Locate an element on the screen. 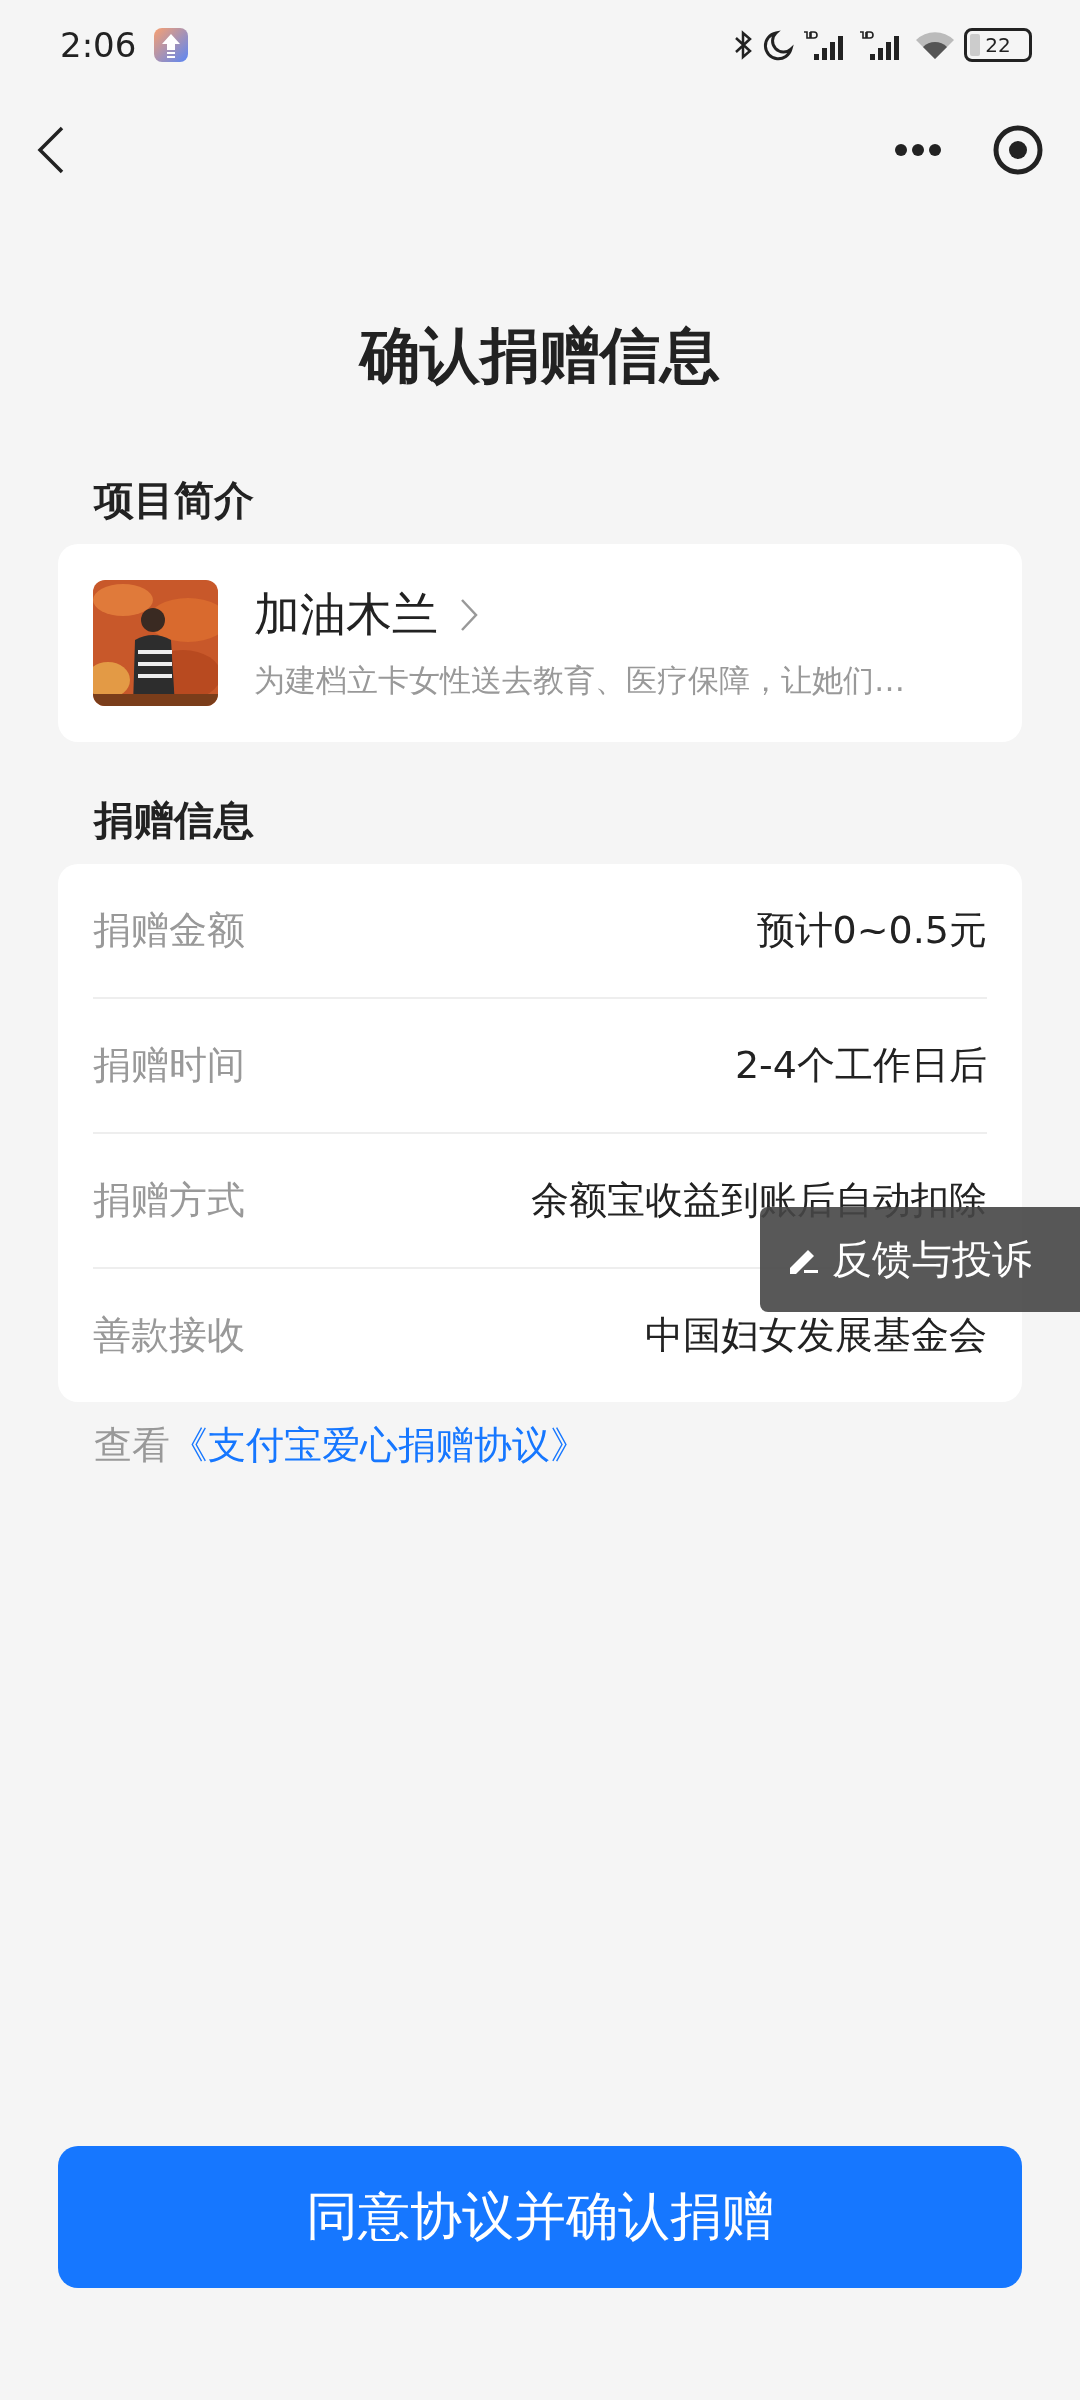 Image resolution: width=1080 pixels, height=2400 pixels. row-value: 2-4个工作日后 is located at coordinates (860, 1065).